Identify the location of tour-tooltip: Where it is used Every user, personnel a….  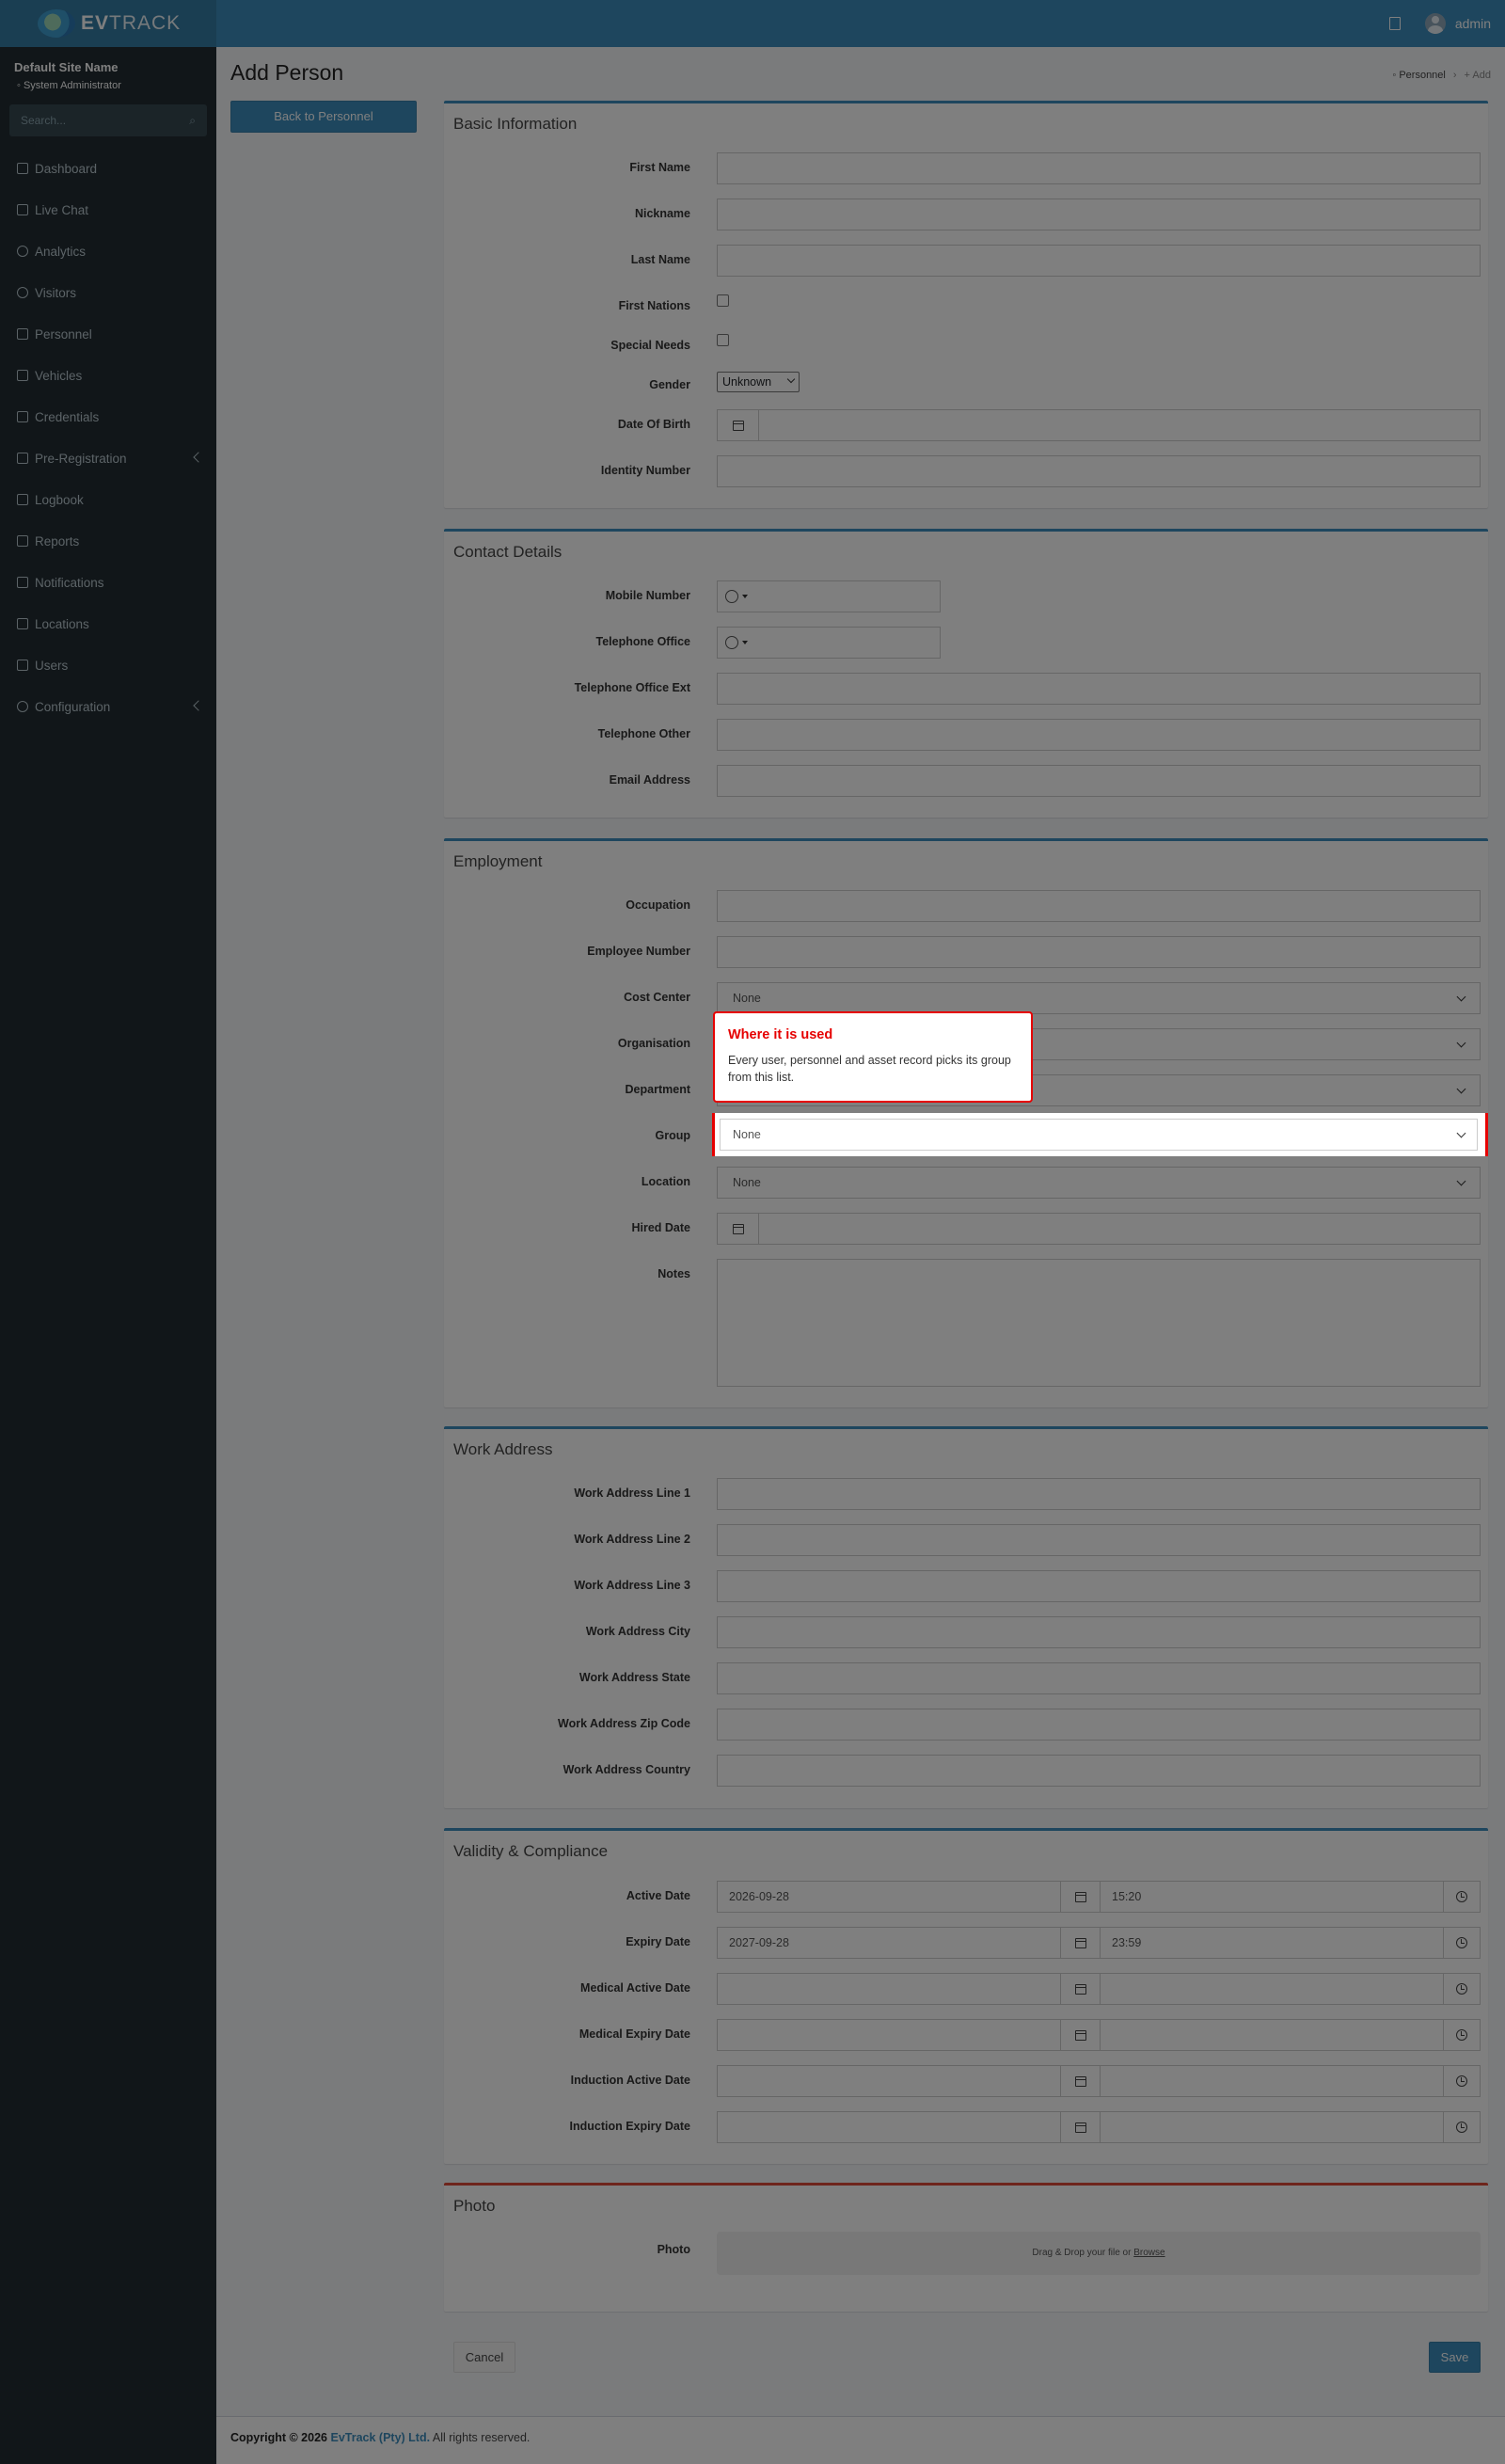
(873, 1057).